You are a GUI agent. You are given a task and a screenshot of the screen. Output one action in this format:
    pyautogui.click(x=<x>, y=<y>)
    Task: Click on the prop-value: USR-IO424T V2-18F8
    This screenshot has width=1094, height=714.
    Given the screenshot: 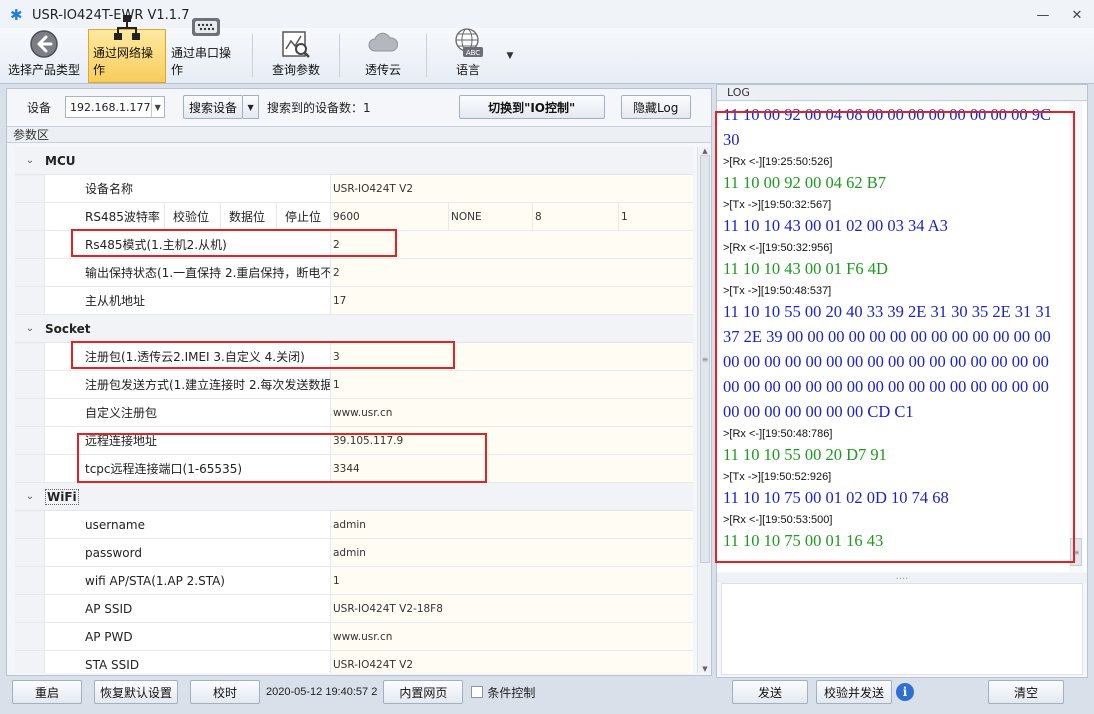 What is the action you would take?
    pyautogui.click(x=512, y=608)
    